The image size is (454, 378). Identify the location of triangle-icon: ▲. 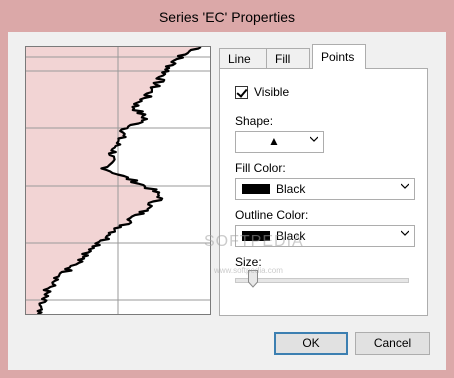
(274, 141).